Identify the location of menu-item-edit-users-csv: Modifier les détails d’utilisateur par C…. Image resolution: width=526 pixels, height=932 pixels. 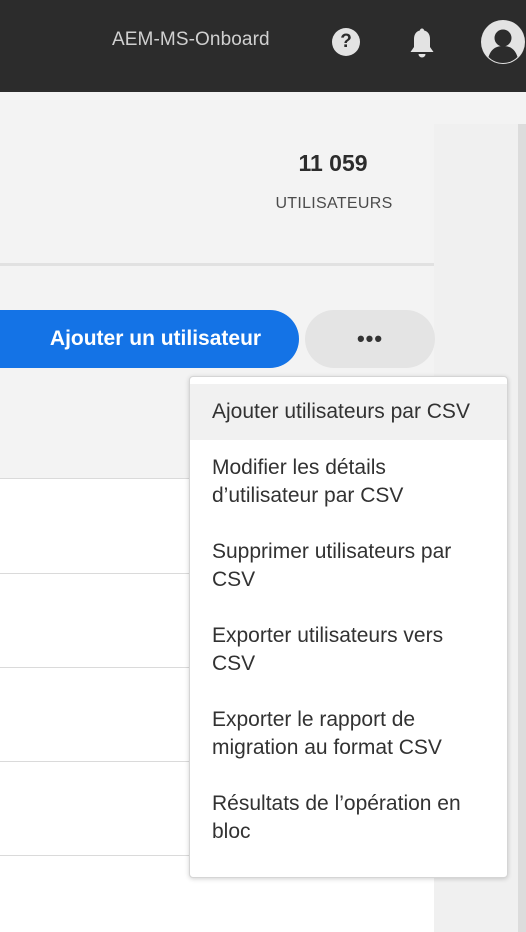
(348, 482).